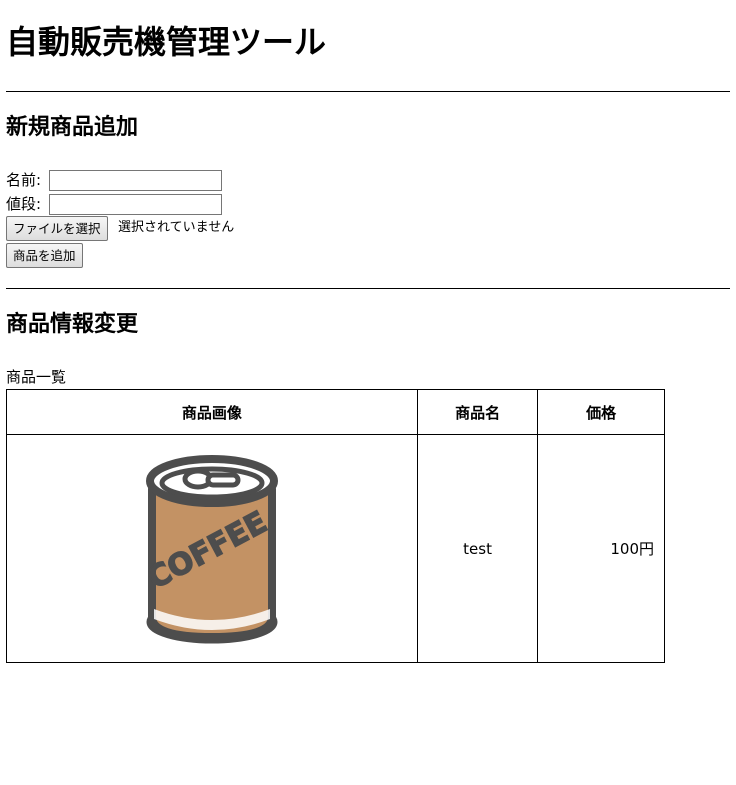 The image size is (736, 785). Describe the element at coordinates (24, 180) in the screenshot. I see `name-label: 名前:` at that location.